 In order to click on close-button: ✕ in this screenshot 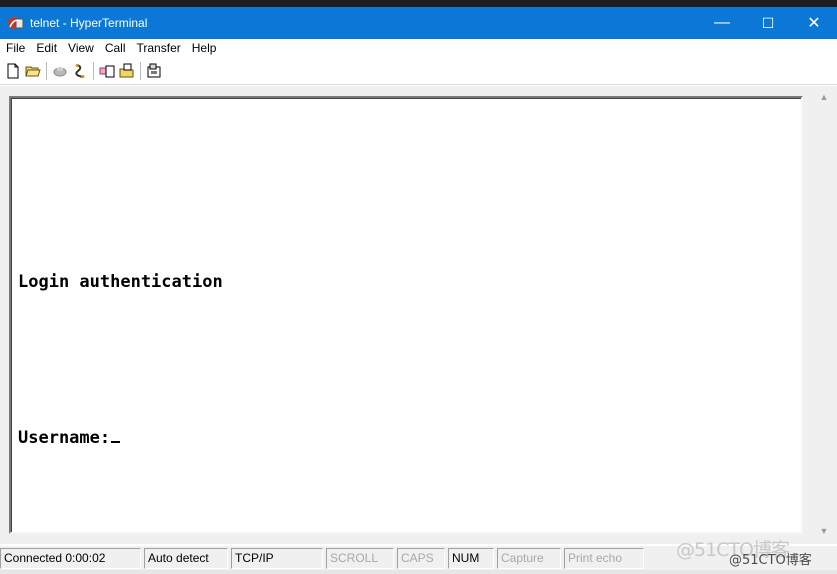, I will do `click(814, 23)`.